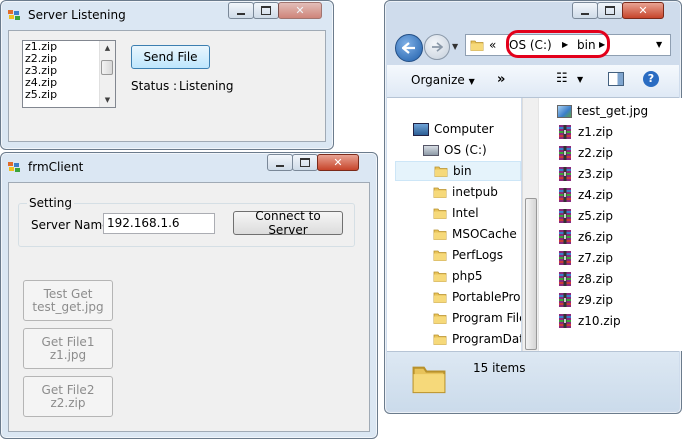  What do you see at coordinates (533, 15) in the screenshot?
I see `explorer-titlebar: ✕` at bounding box center [533, 15].